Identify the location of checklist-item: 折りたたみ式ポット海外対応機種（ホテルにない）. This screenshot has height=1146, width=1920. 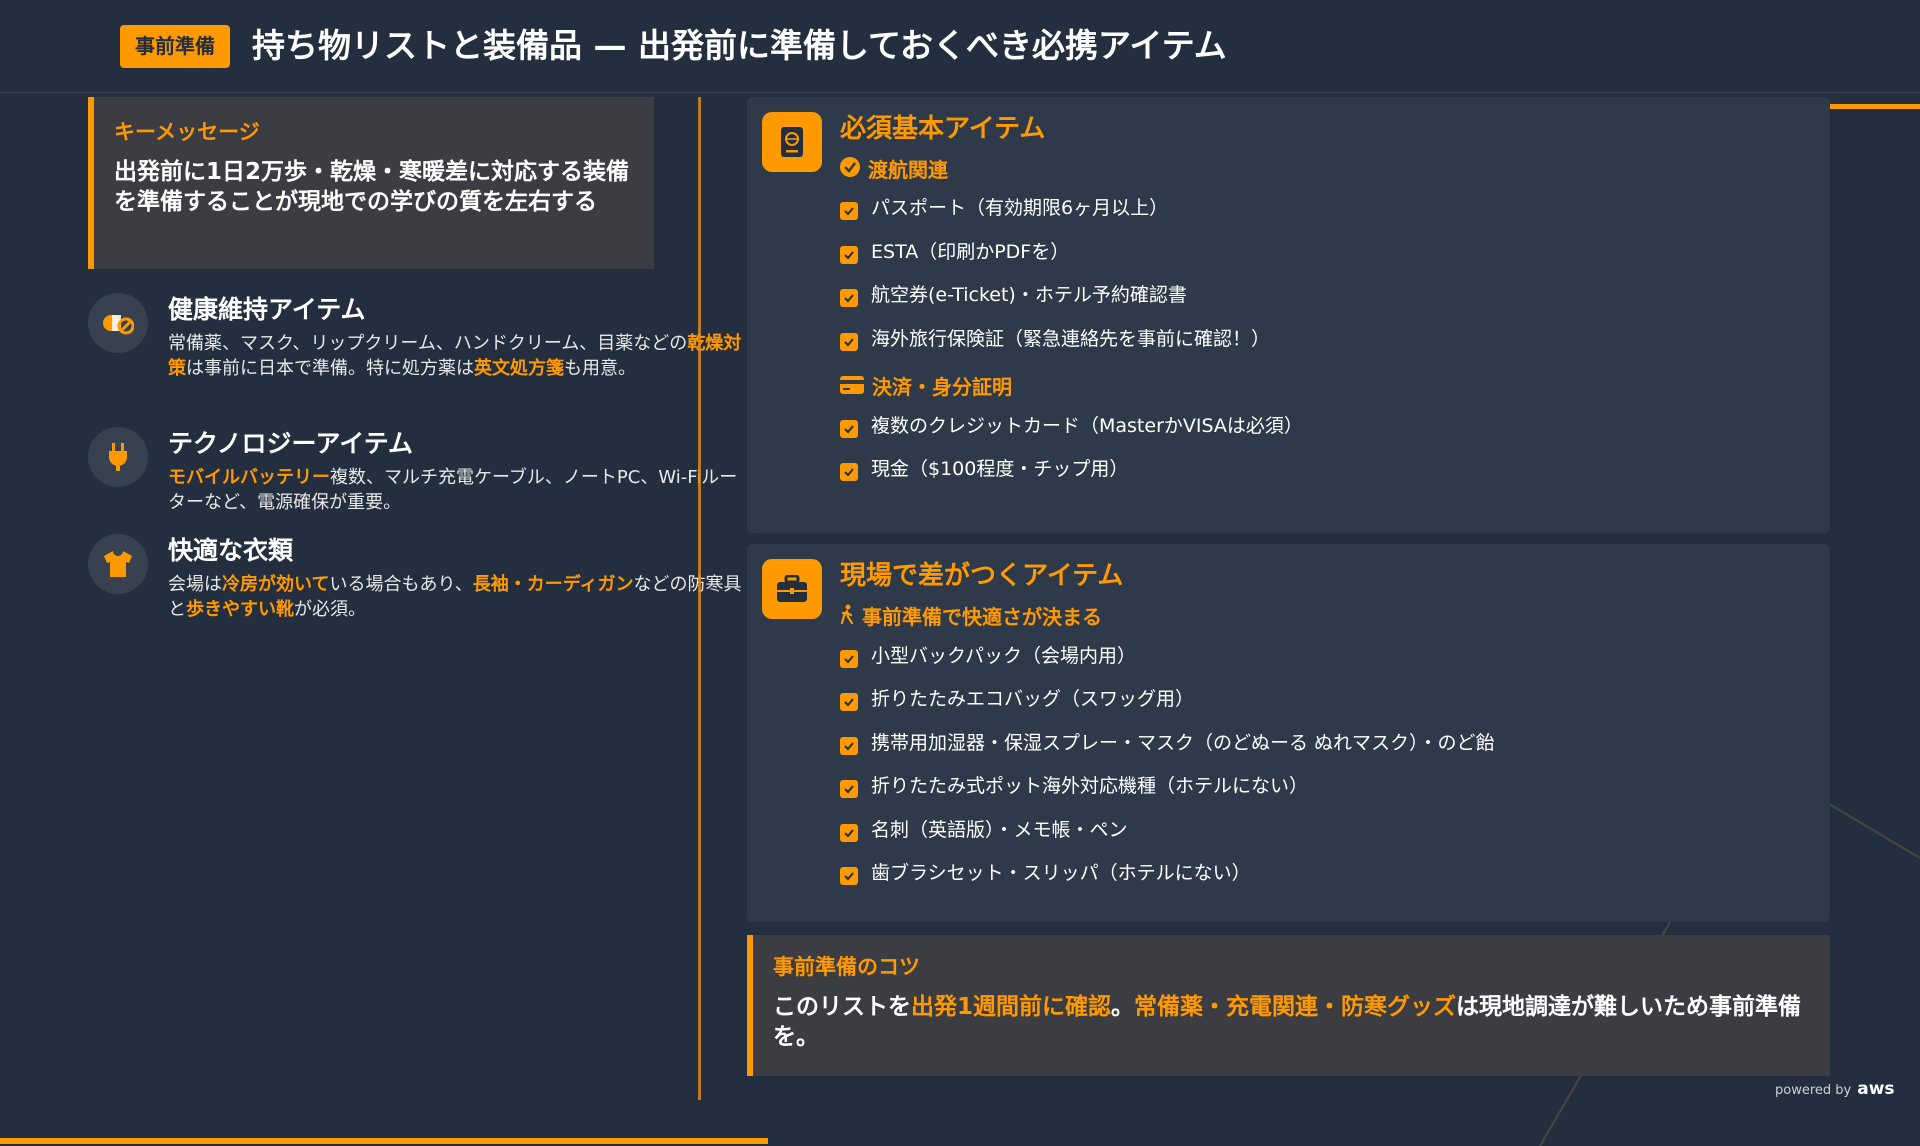
(1074, 786).